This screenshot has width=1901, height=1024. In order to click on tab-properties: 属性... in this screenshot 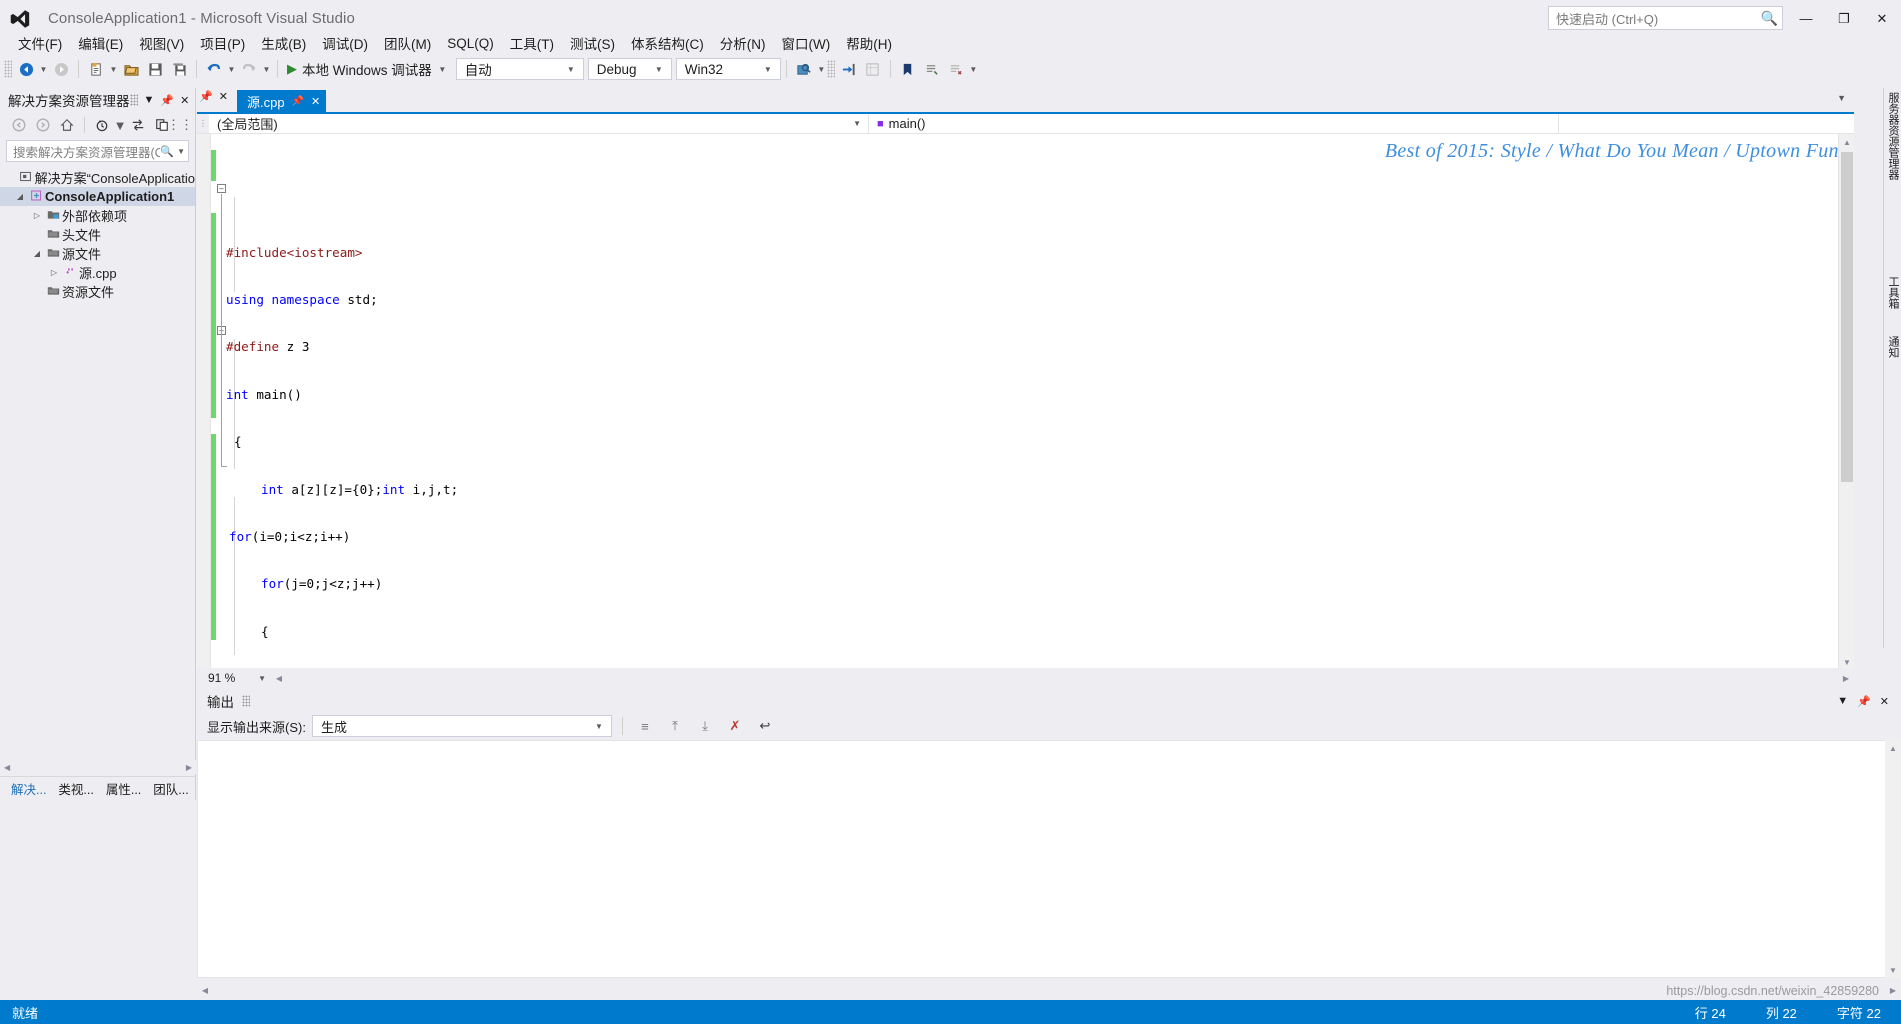, I will do `click(123, 788)`.